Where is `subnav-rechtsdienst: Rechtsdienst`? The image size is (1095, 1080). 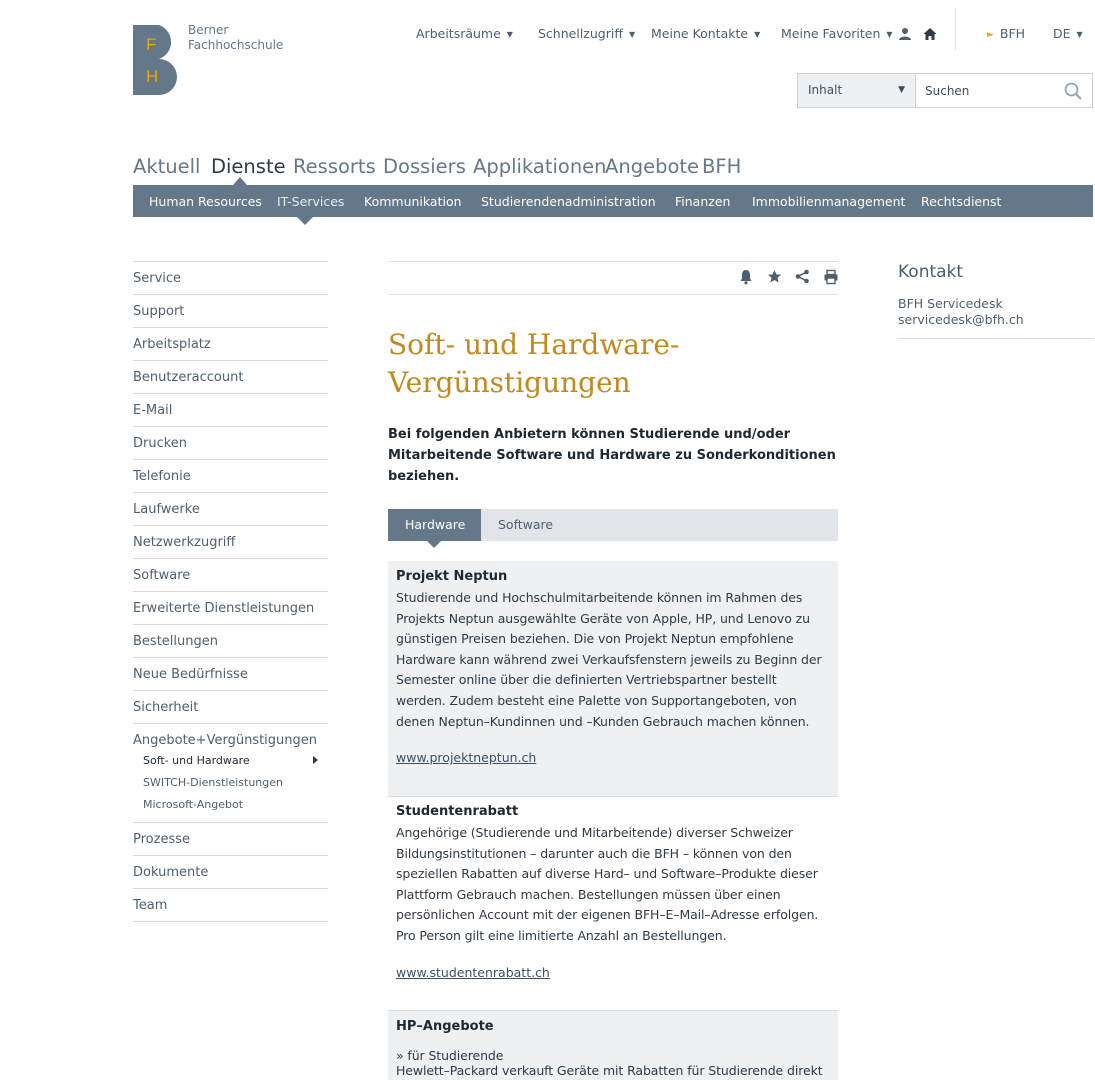
subnav-rechtsdienst: Rechtsdienst is located at coordinates (961, 201).